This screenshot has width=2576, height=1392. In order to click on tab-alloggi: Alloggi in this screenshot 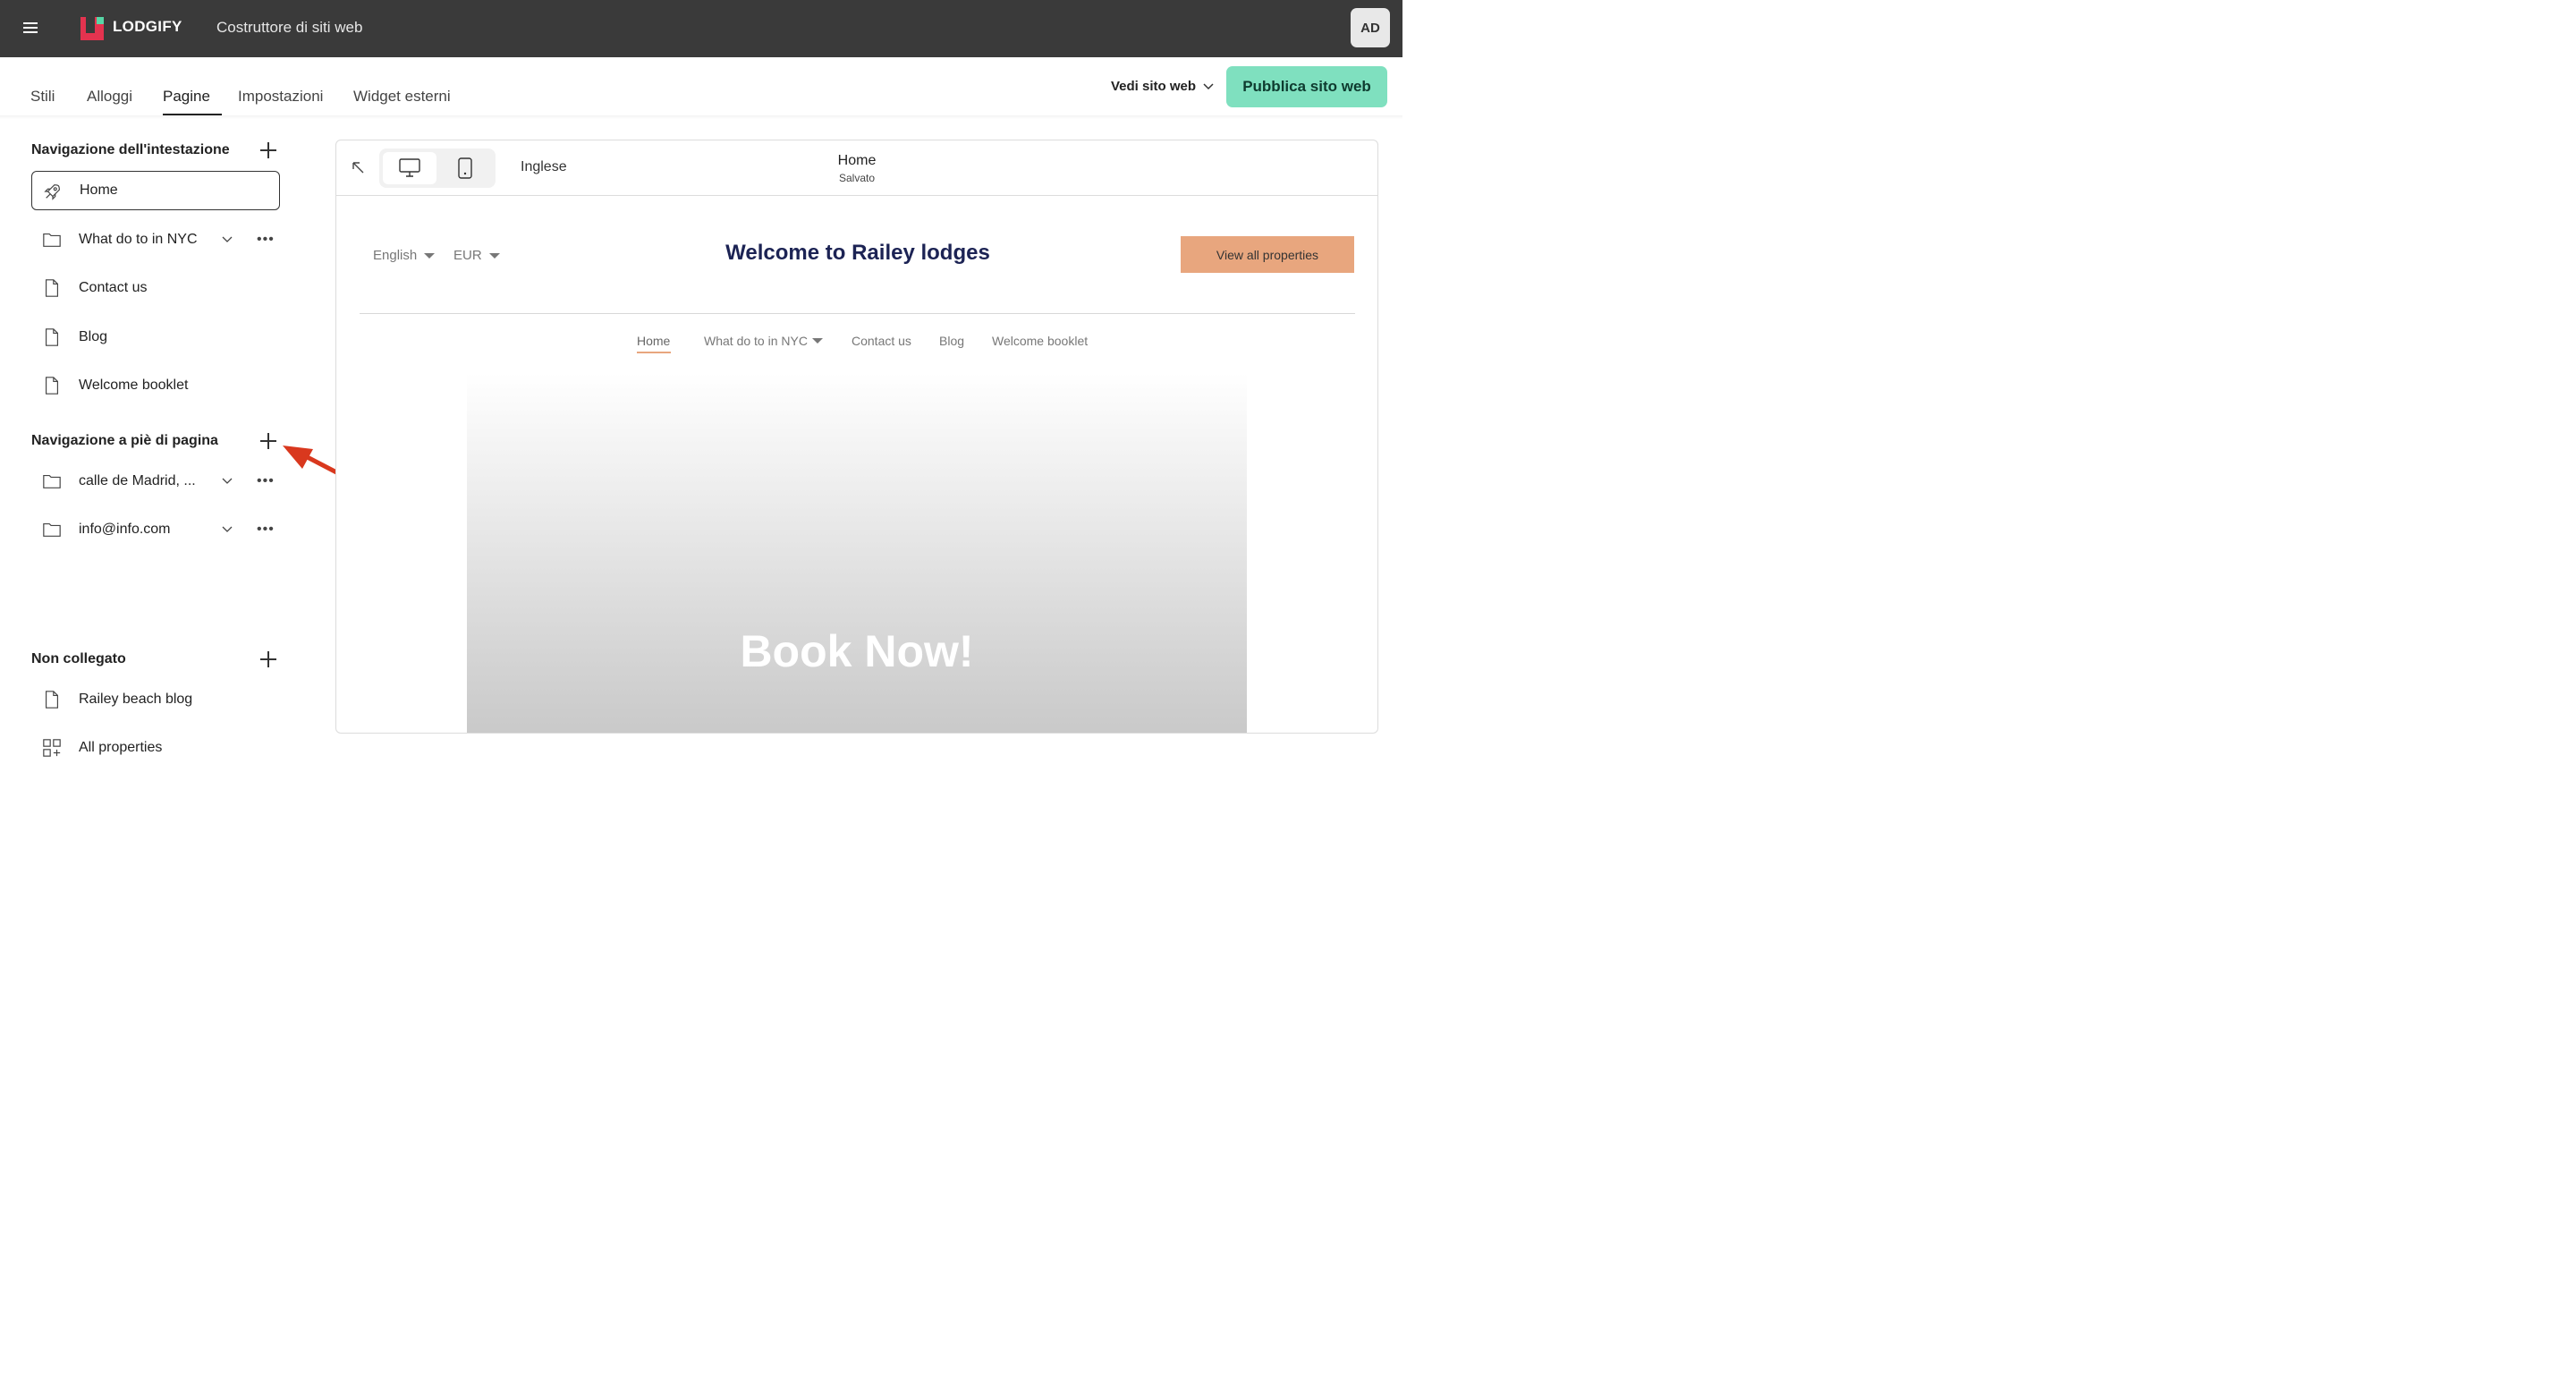, I will do `click(109, 97)`.